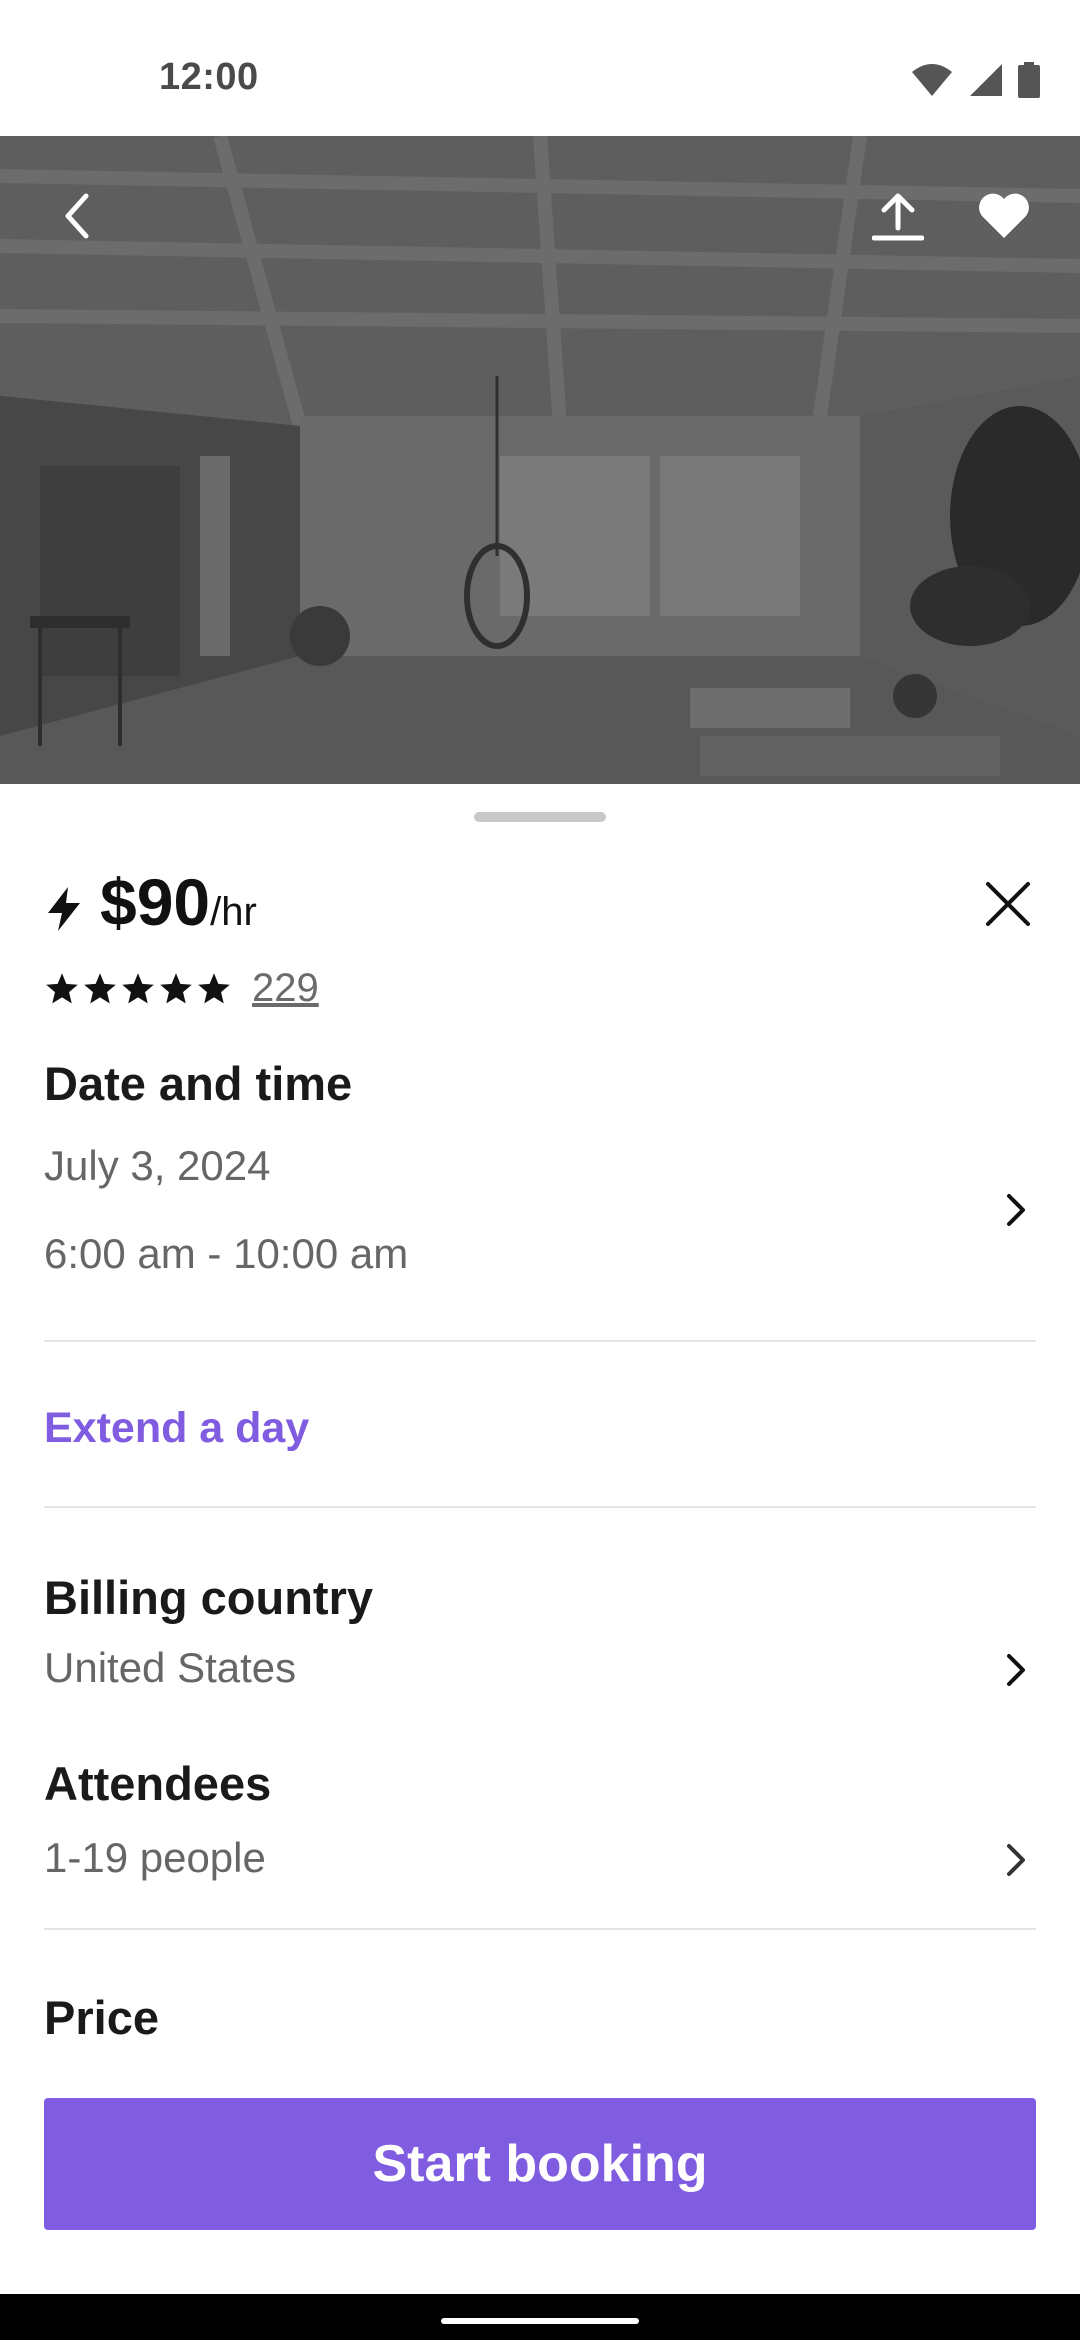  I want to click on status-time: 12:00, so click(209, 77).